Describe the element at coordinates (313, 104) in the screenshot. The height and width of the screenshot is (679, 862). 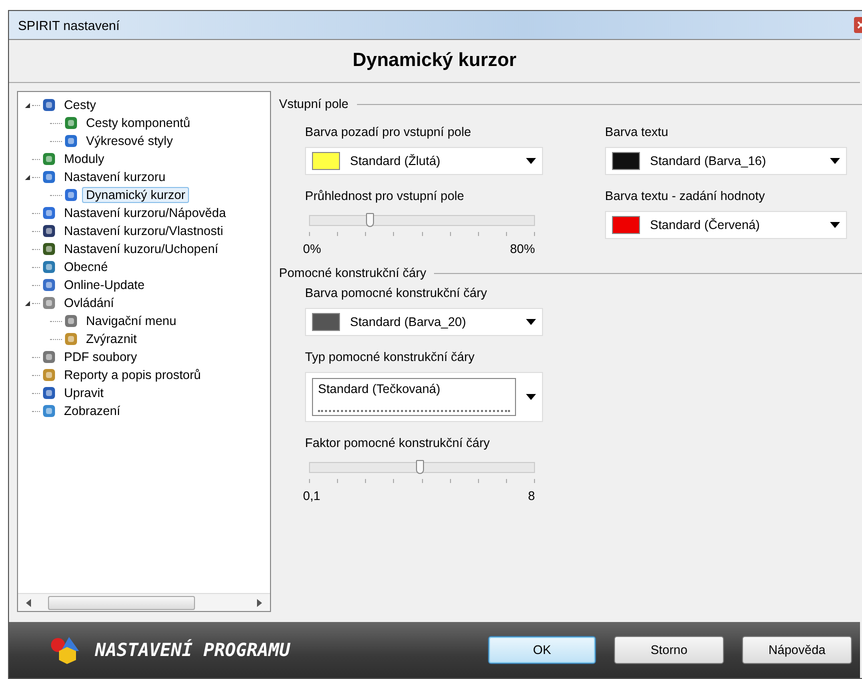
I see `section-title: Vstupní pole` at that location.